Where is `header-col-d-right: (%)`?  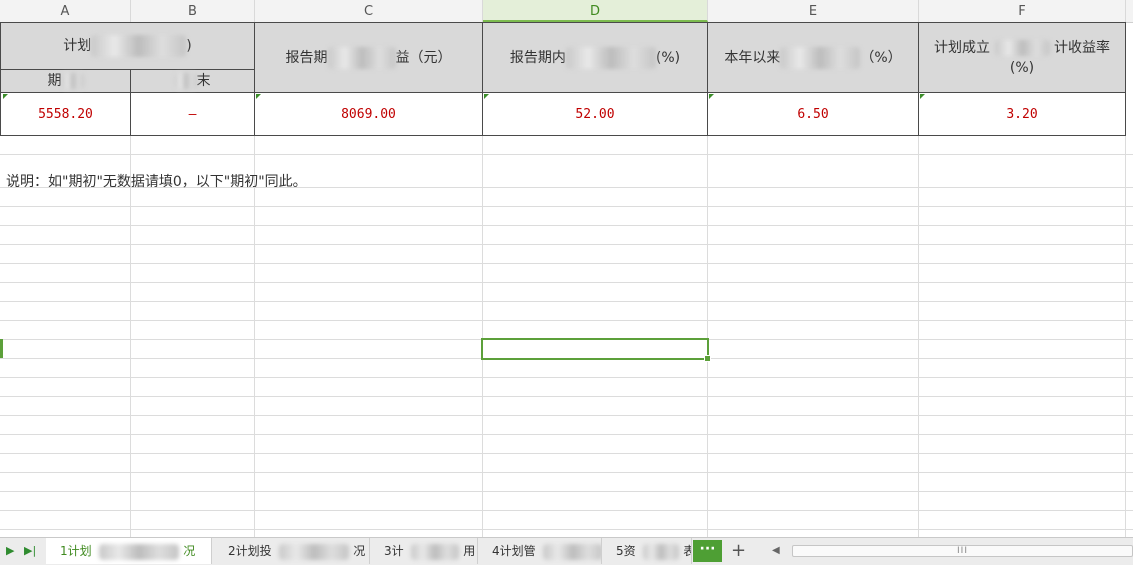 header-col-d-right: (%) is located at coordinates (668, 57).